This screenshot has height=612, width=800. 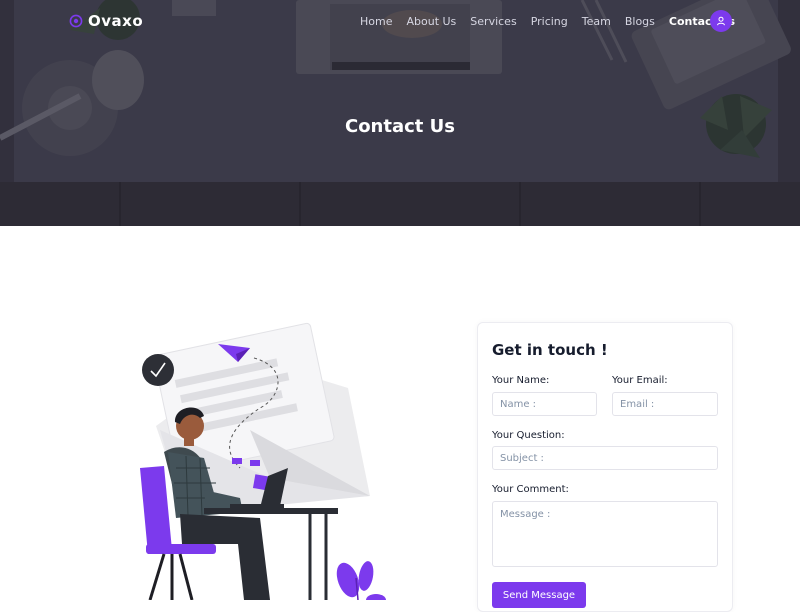 What do you see at coordinates (596, 22) in the screenshot?
I see `nav-item-team: Team` at bounding box center [596, 22].